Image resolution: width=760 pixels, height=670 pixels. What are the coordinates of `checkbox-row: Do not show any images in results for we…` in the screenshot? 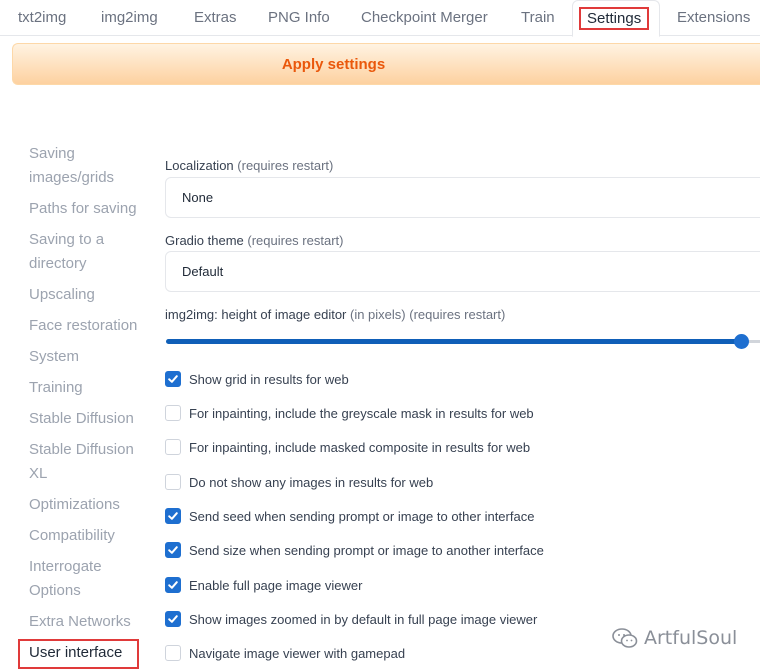 It's located at (299, 482).